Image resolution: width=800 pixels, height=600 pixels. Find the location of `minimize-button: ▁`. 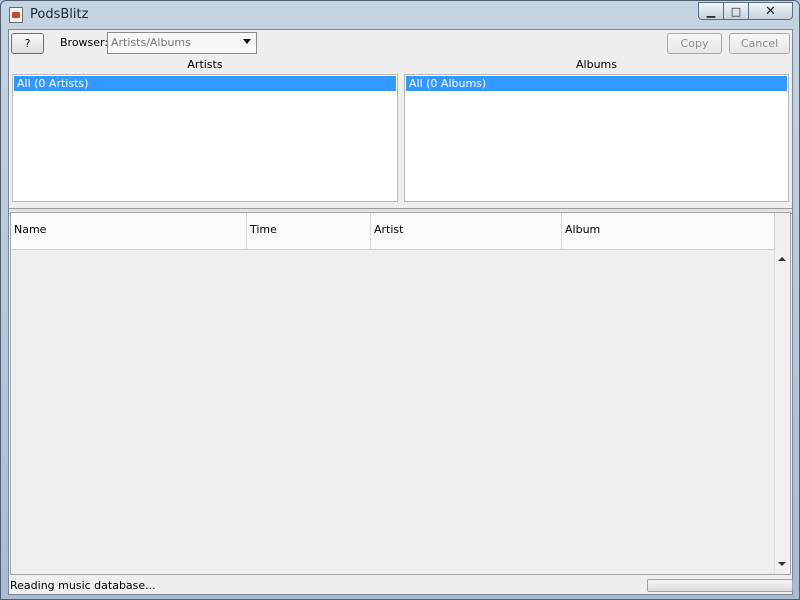

minimize-button: ▁ is located at coordinates (711, 11).